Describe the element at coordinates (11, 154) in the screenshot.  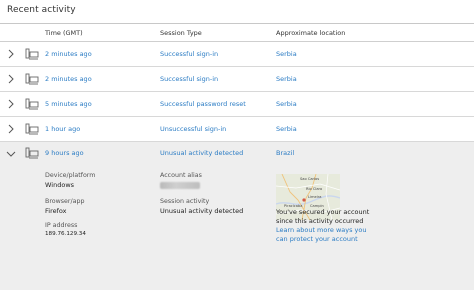
I see `chevron-down-icon` at that location.